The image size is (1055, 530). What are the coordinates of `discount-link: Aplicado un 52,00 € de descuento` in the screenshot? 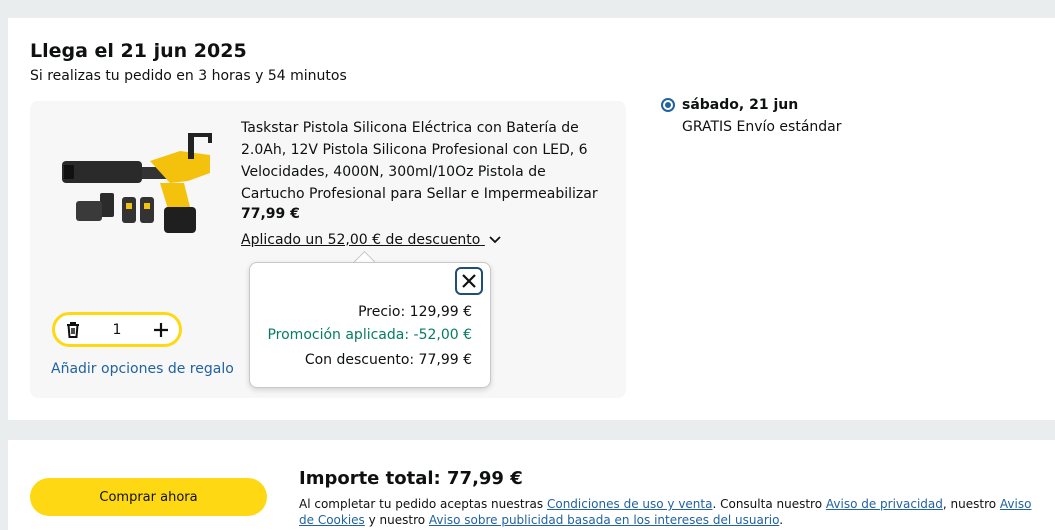 It's located at (371, 240).